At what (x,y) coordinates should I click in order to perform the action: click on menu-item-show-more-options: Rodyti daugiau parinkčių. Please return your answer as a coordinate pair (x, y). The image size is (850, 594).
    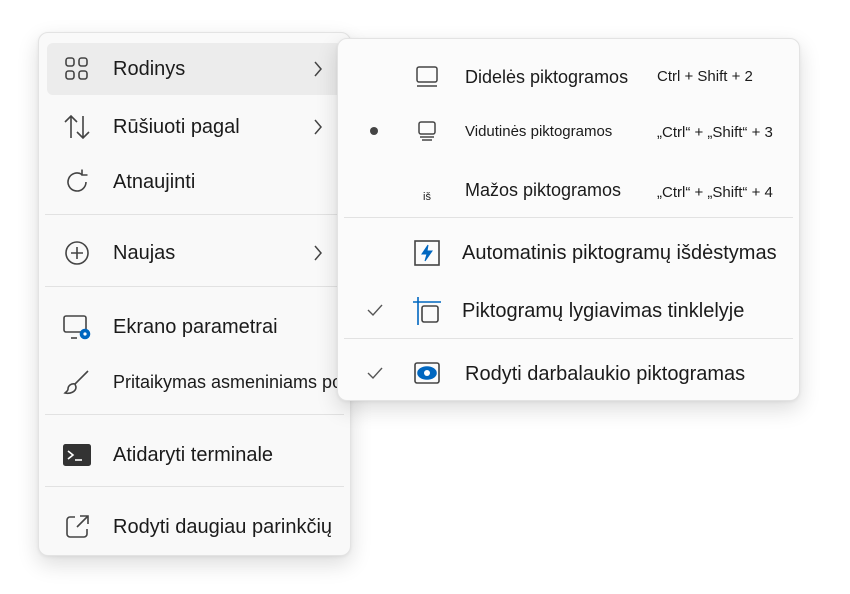
    Looking at the image, I should click on (194, 527).